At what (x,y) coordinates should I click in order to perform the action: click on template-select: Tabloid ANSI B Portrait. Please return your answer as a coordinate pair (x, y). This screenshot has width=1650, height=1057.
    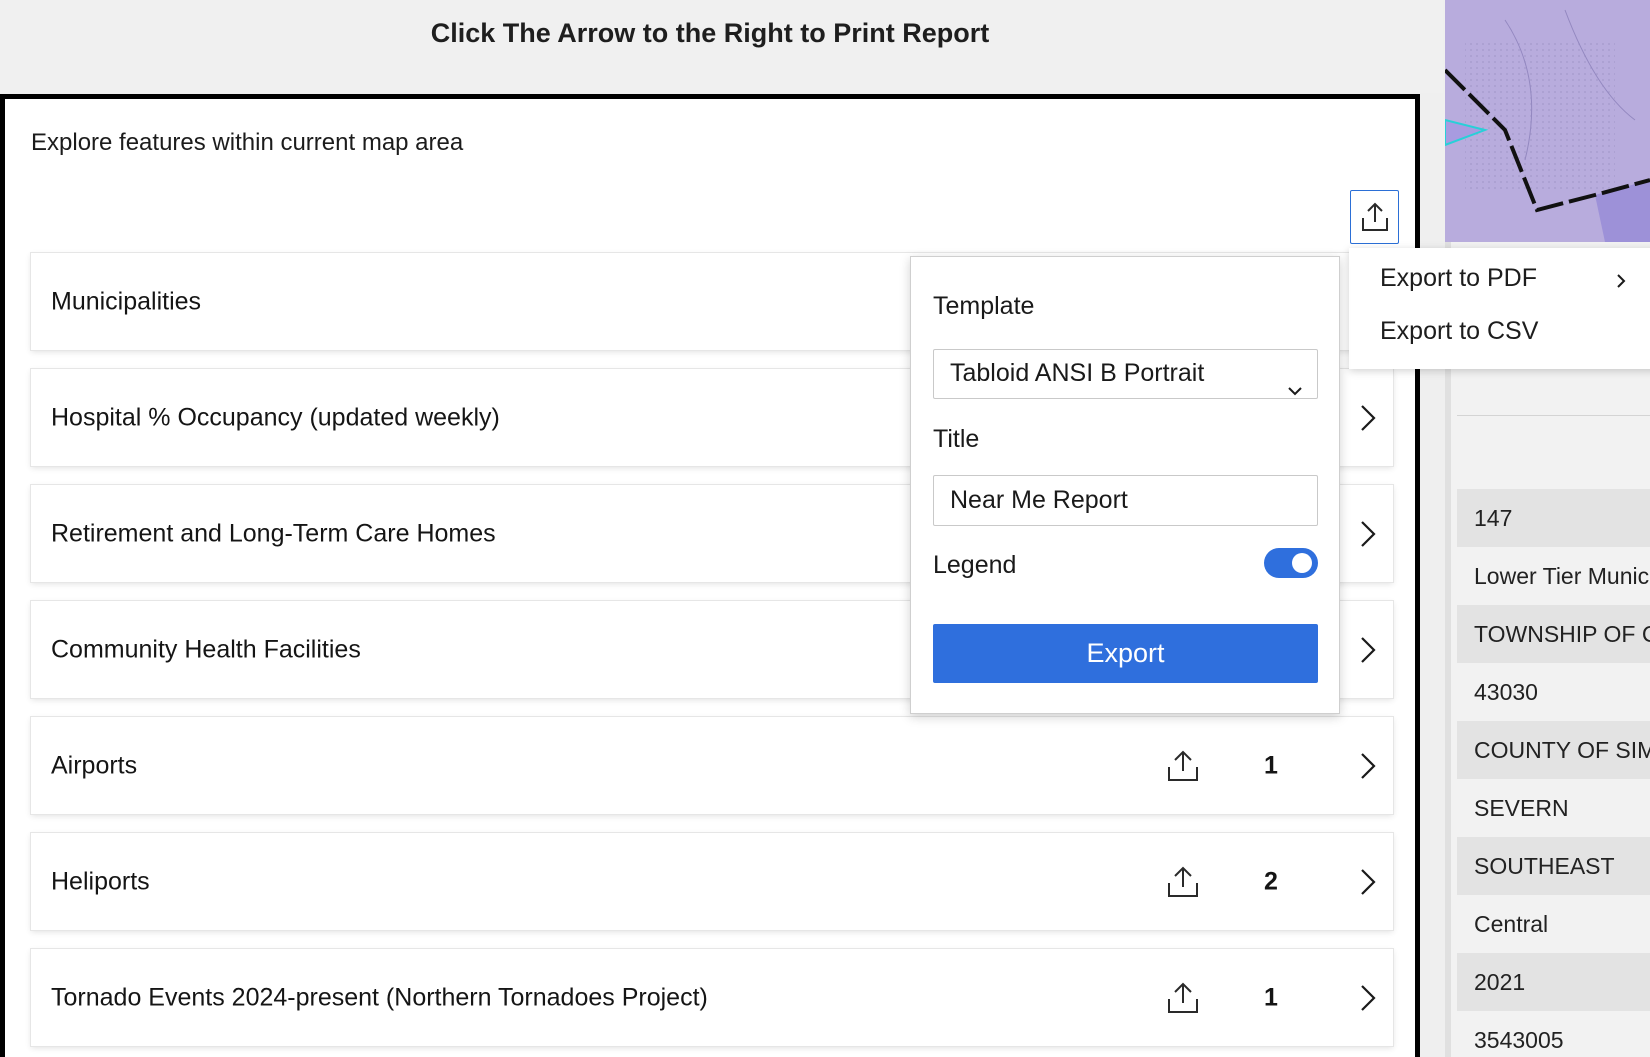
    Looking at the image, I should click on (1125, 374).